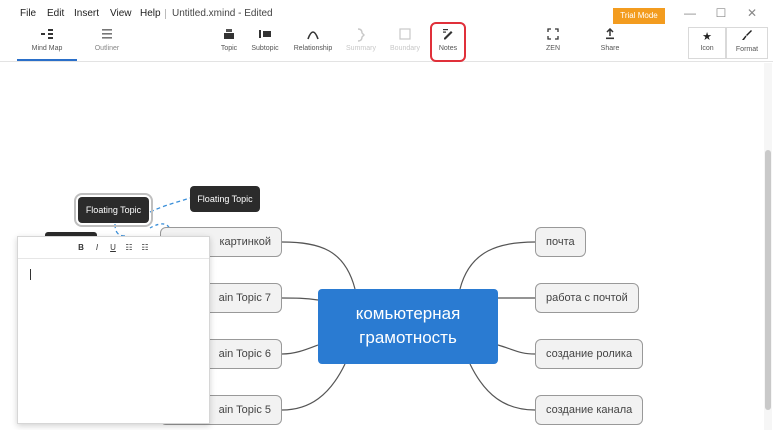 Image resolution: width=773 pixels, height=430 pixels. I want to click on notes-toolbar: B I U ☷ ☷, so click(113, 248).